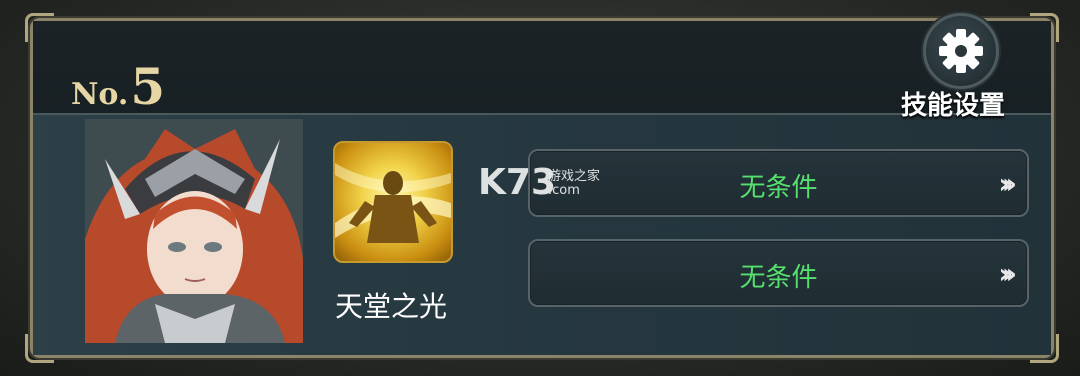  I want to click on character-portrait-art, so click(194, 231).